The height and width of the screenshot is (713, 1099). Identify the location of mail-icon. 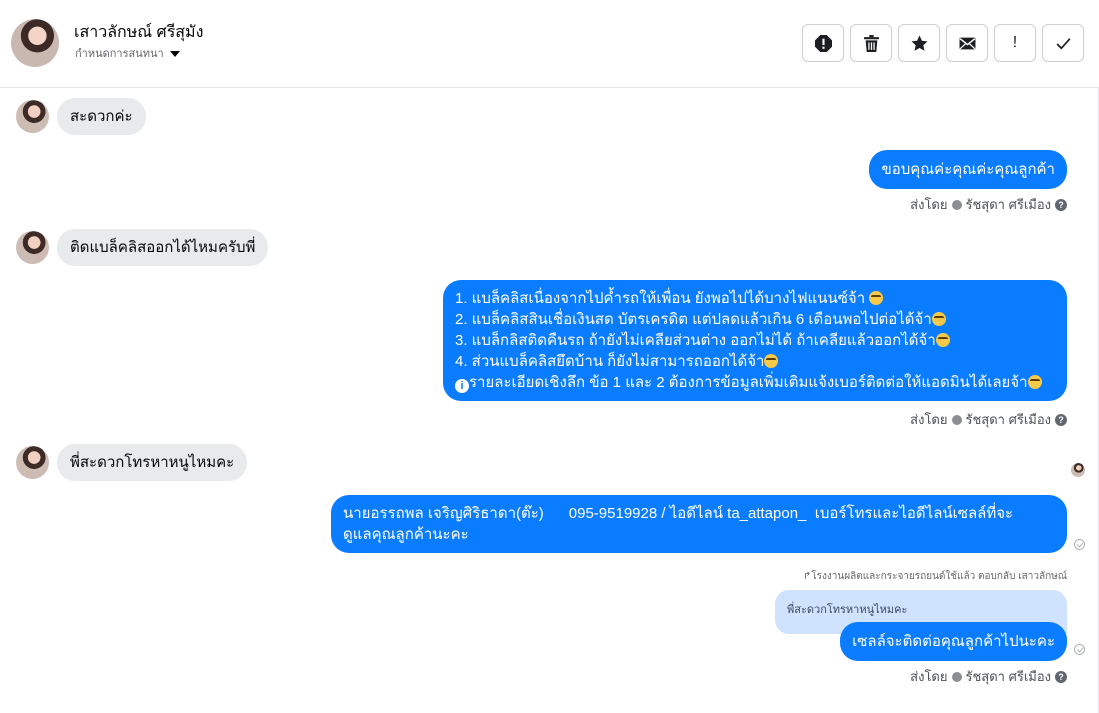
(967, 43).